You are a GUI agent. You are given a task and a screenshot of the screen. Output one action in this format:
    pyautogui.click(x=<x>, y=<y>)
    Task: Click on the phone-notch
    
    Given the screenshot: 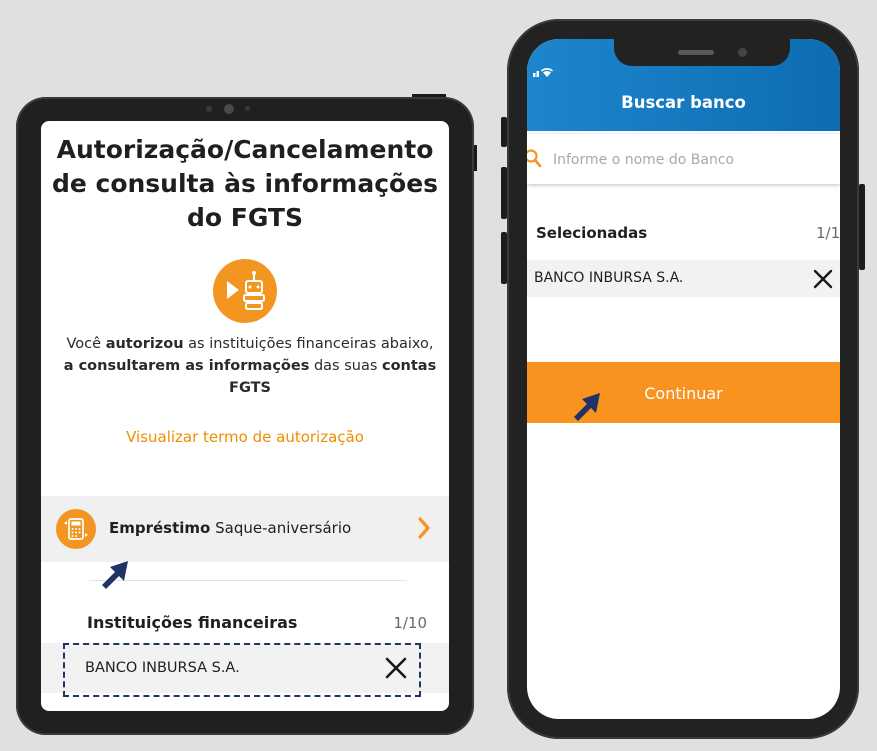 What is the action you would take?
    pyautogui.click(x=702, y=52)
    